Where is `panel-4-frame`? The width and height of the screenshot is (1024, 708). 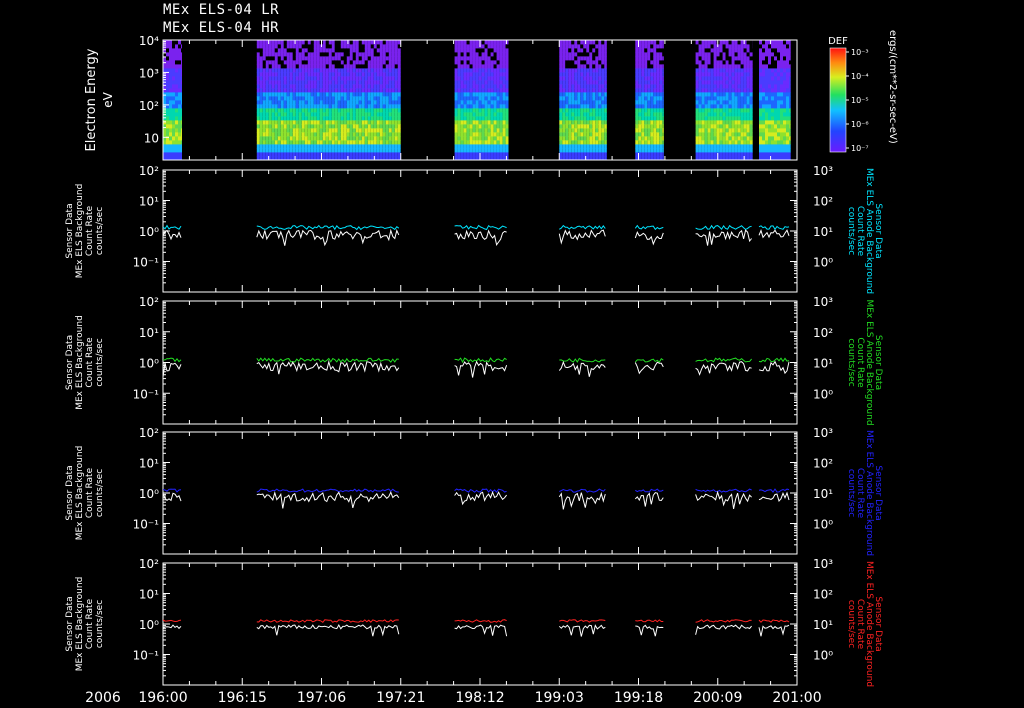 panel-4-frame is located at coordinates (480, 624).